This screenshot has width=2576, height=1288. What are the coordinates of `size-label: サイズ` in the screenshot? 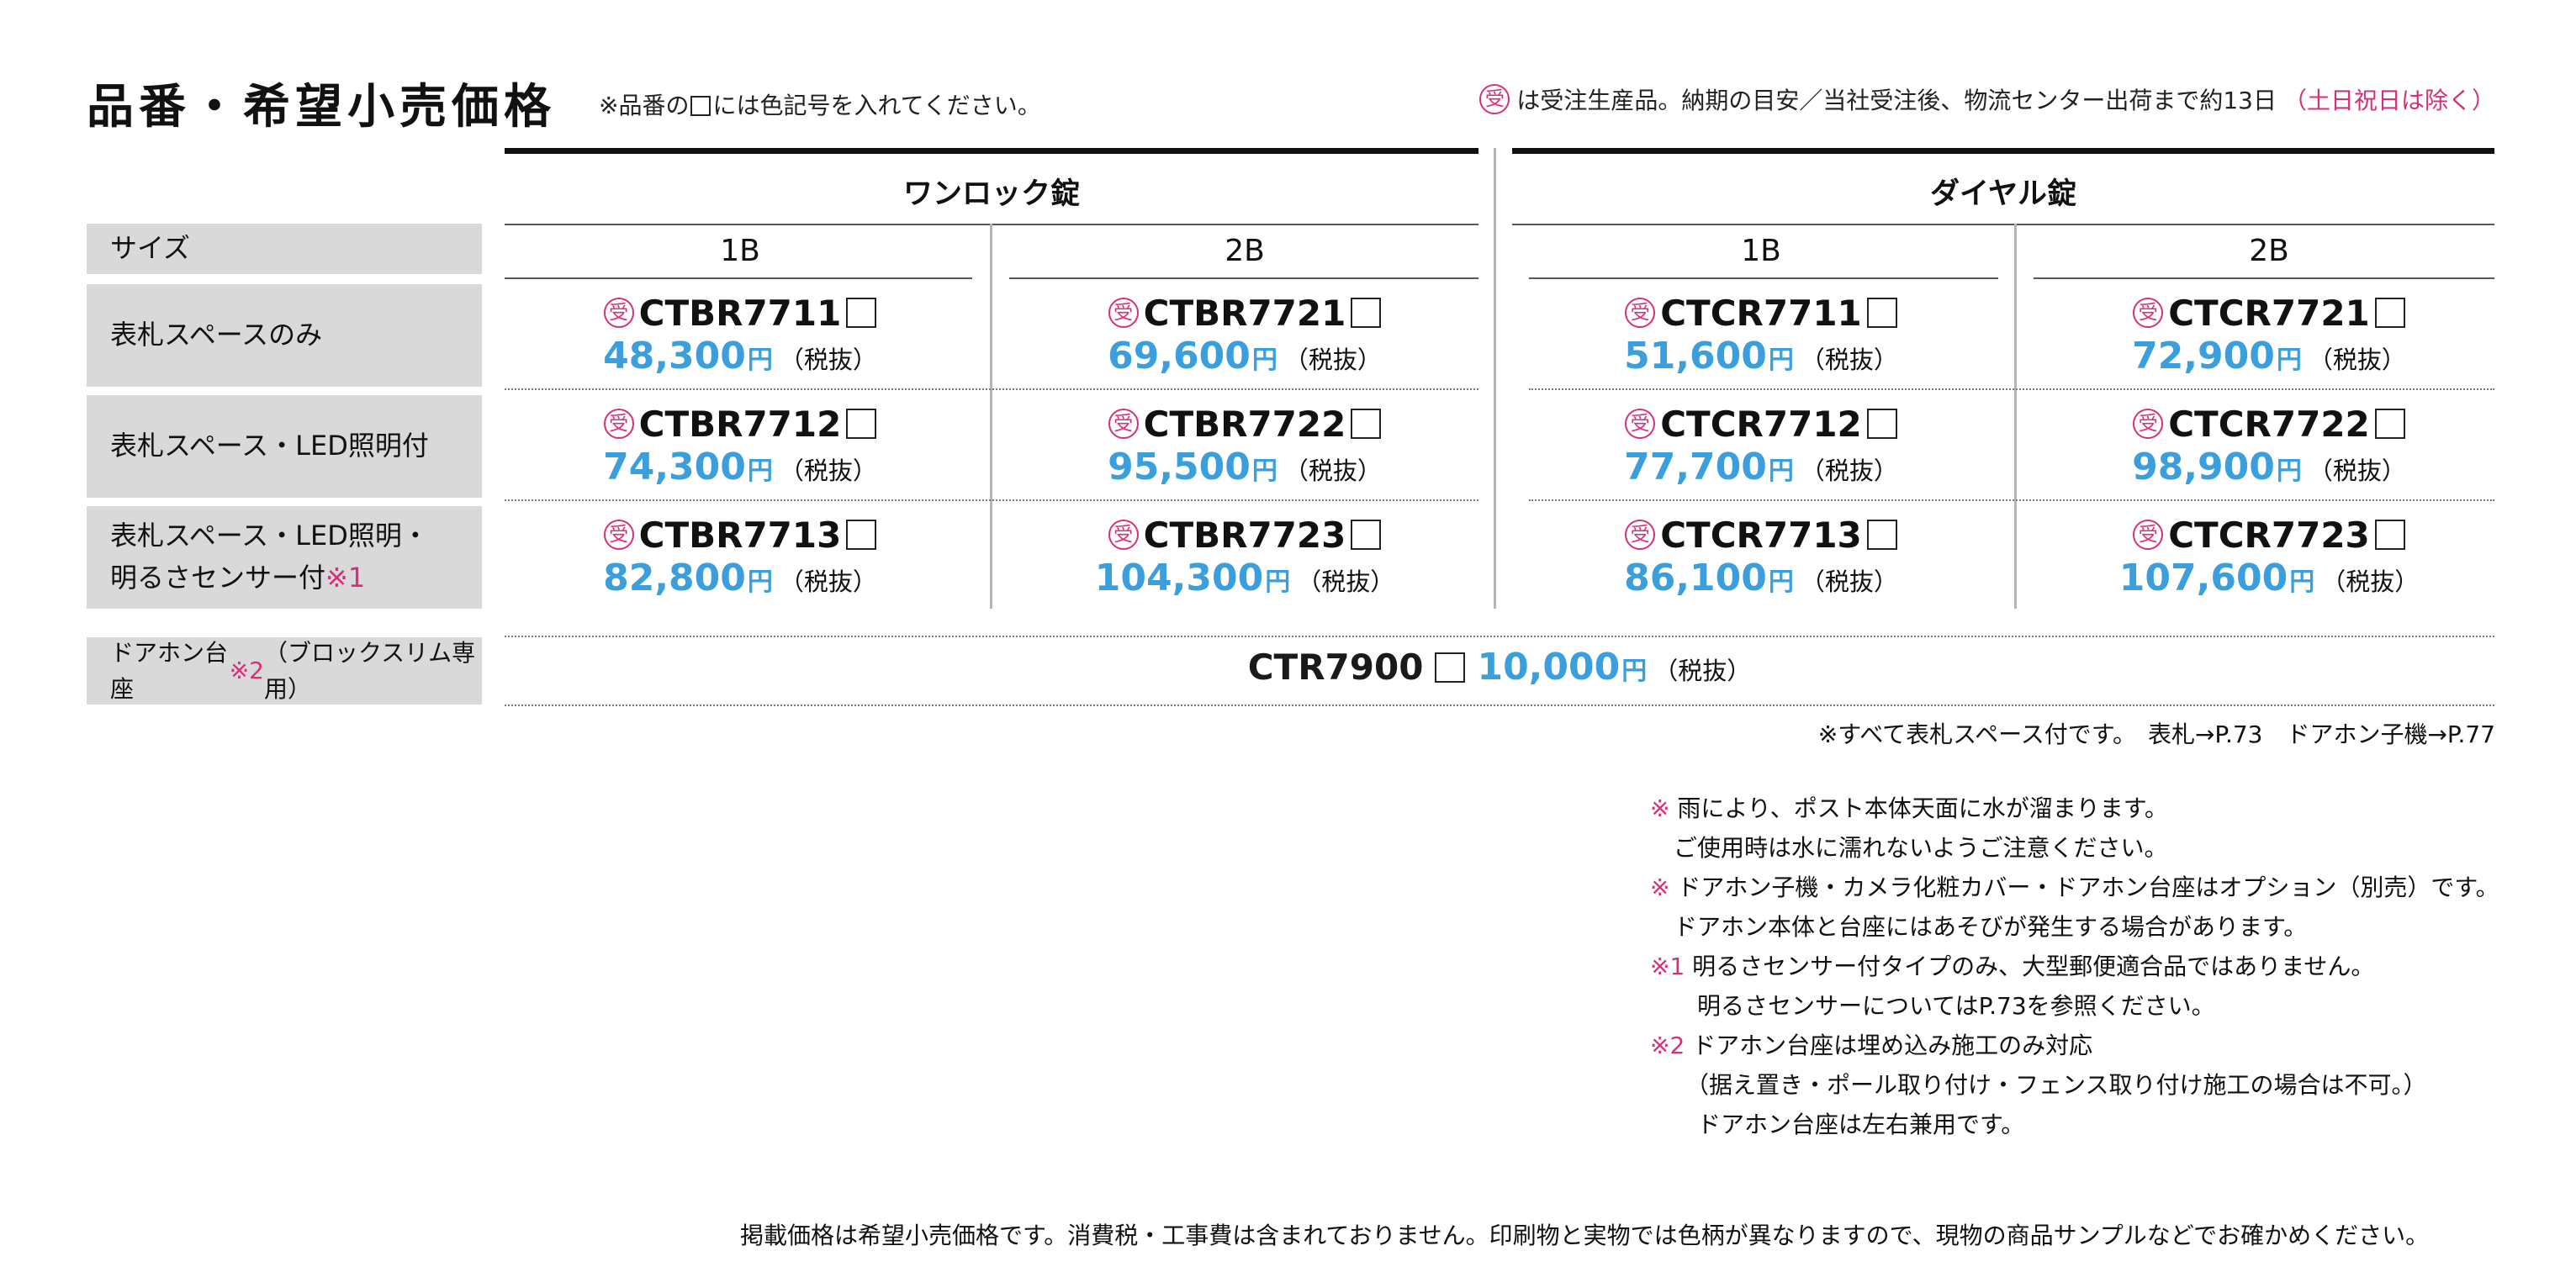 It's located at (284, 249).